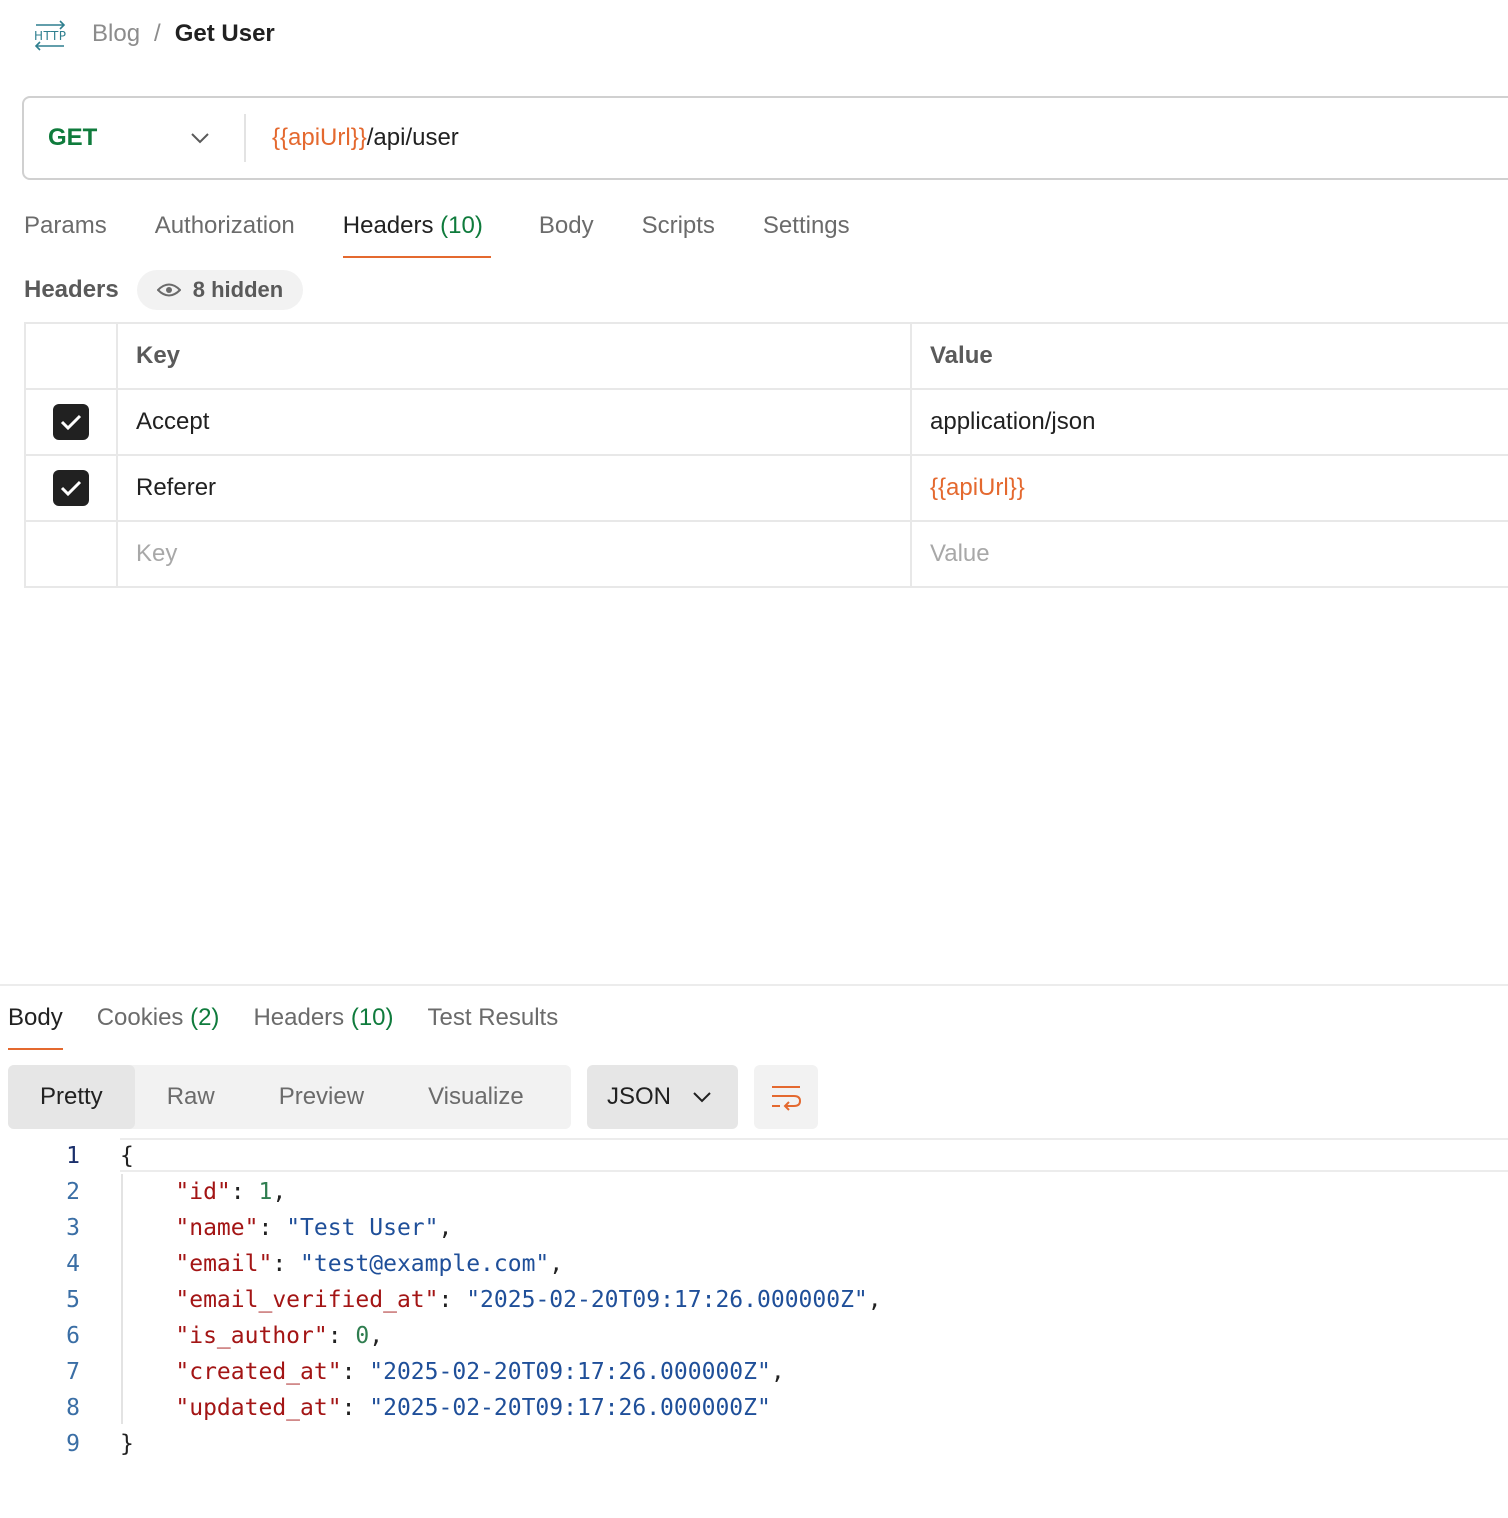 This screenshot has height=1518, width=1508. I want to click on url-input: {{apiUrl}}/api/user, so click(365, 138).